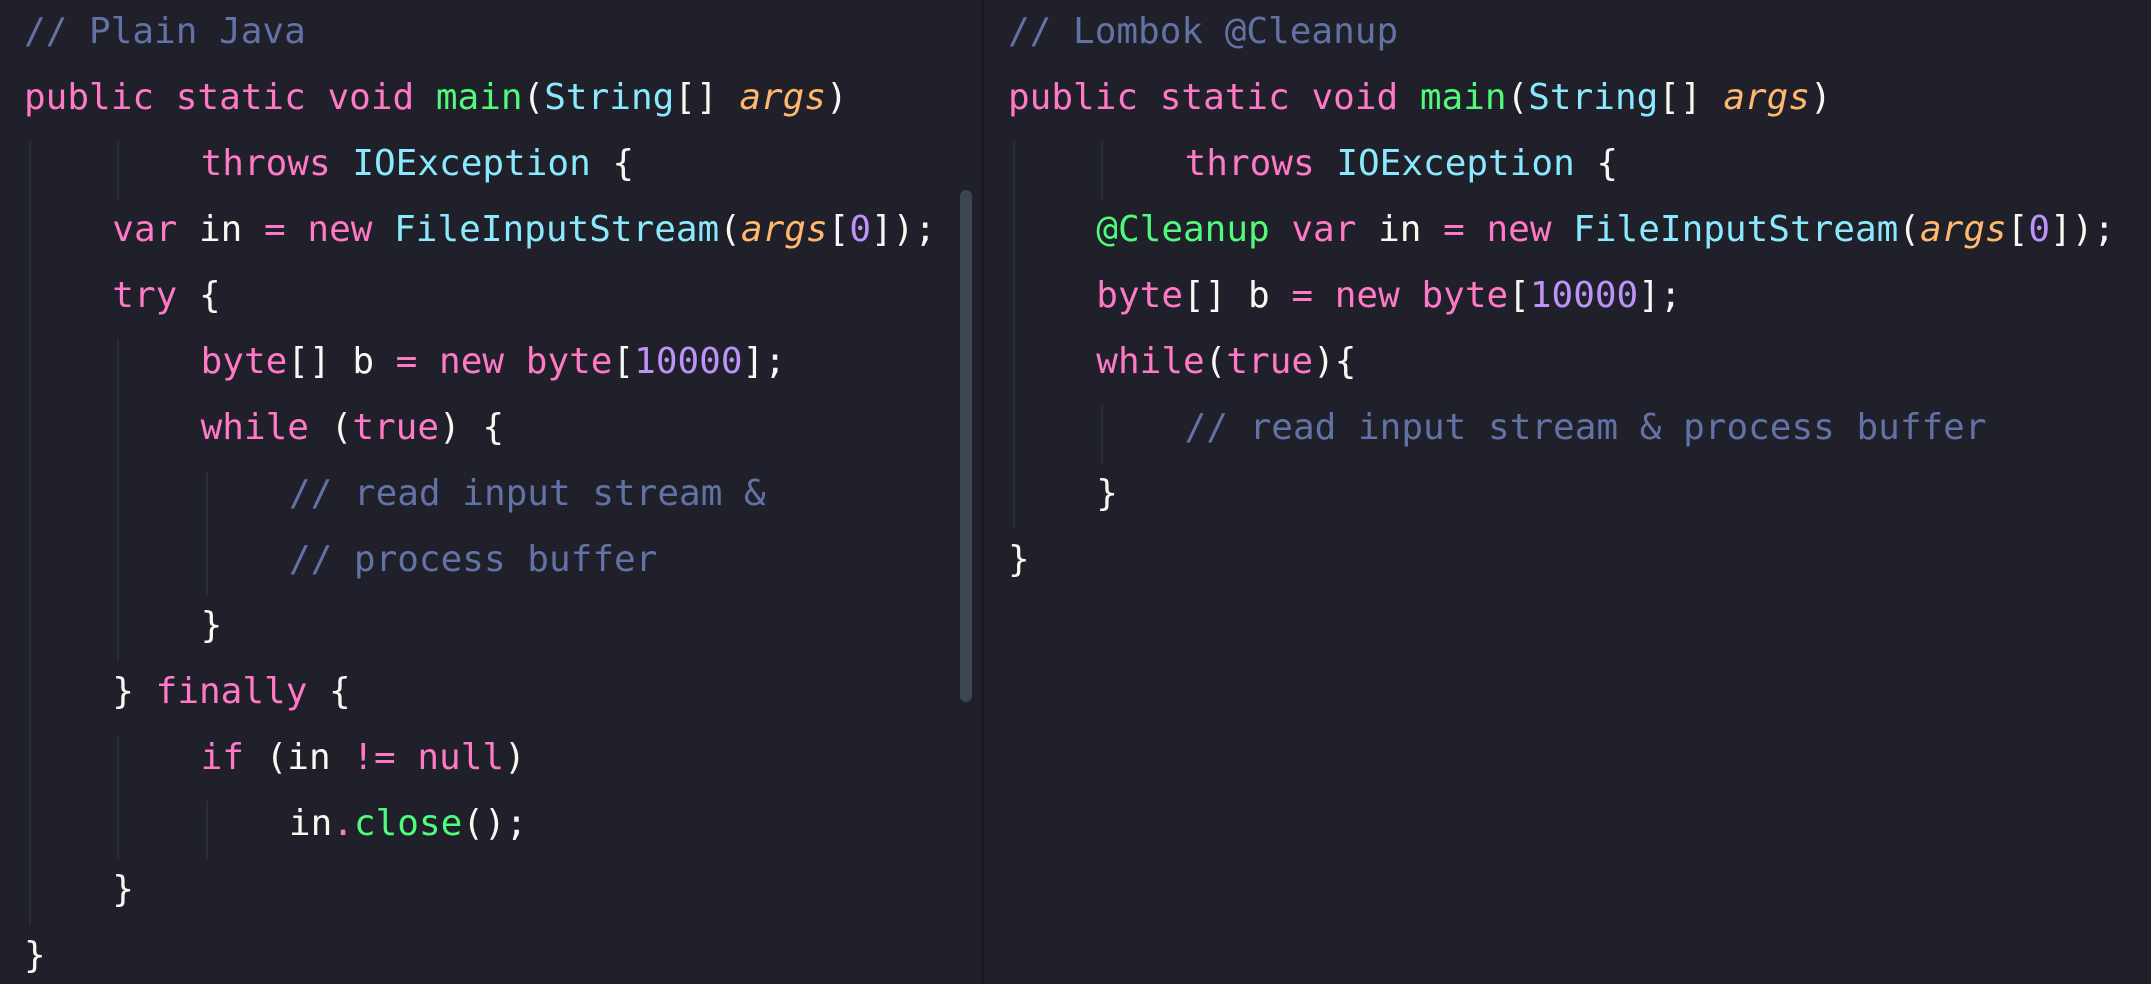 This screenshot has width=2151, height=984. I want to click on code-line: if (in != null), so click(363, 758).